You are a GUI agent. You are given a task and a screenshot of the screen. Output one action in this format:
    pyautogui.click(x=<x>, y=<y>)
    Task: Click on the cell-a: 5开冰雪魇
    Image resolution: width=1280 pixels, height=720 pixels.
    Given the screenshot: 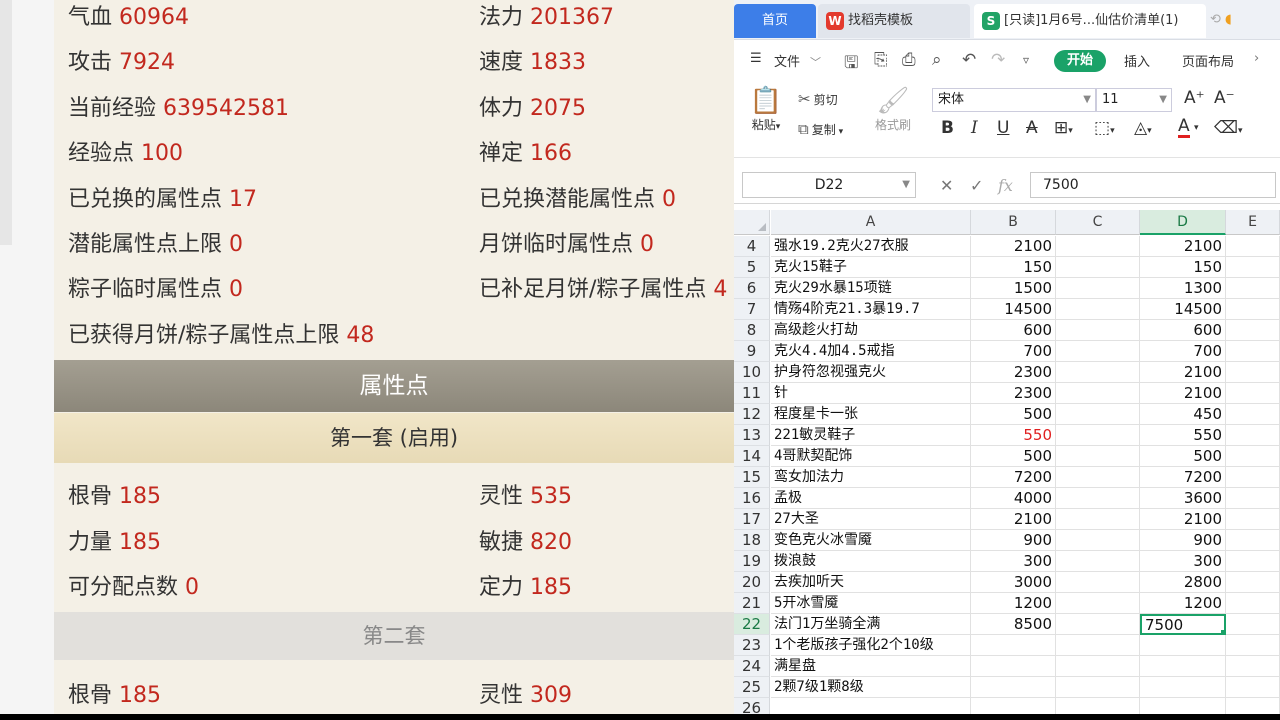 What is the action you would take?
    pyautogui.click(x=871, y=603)
    